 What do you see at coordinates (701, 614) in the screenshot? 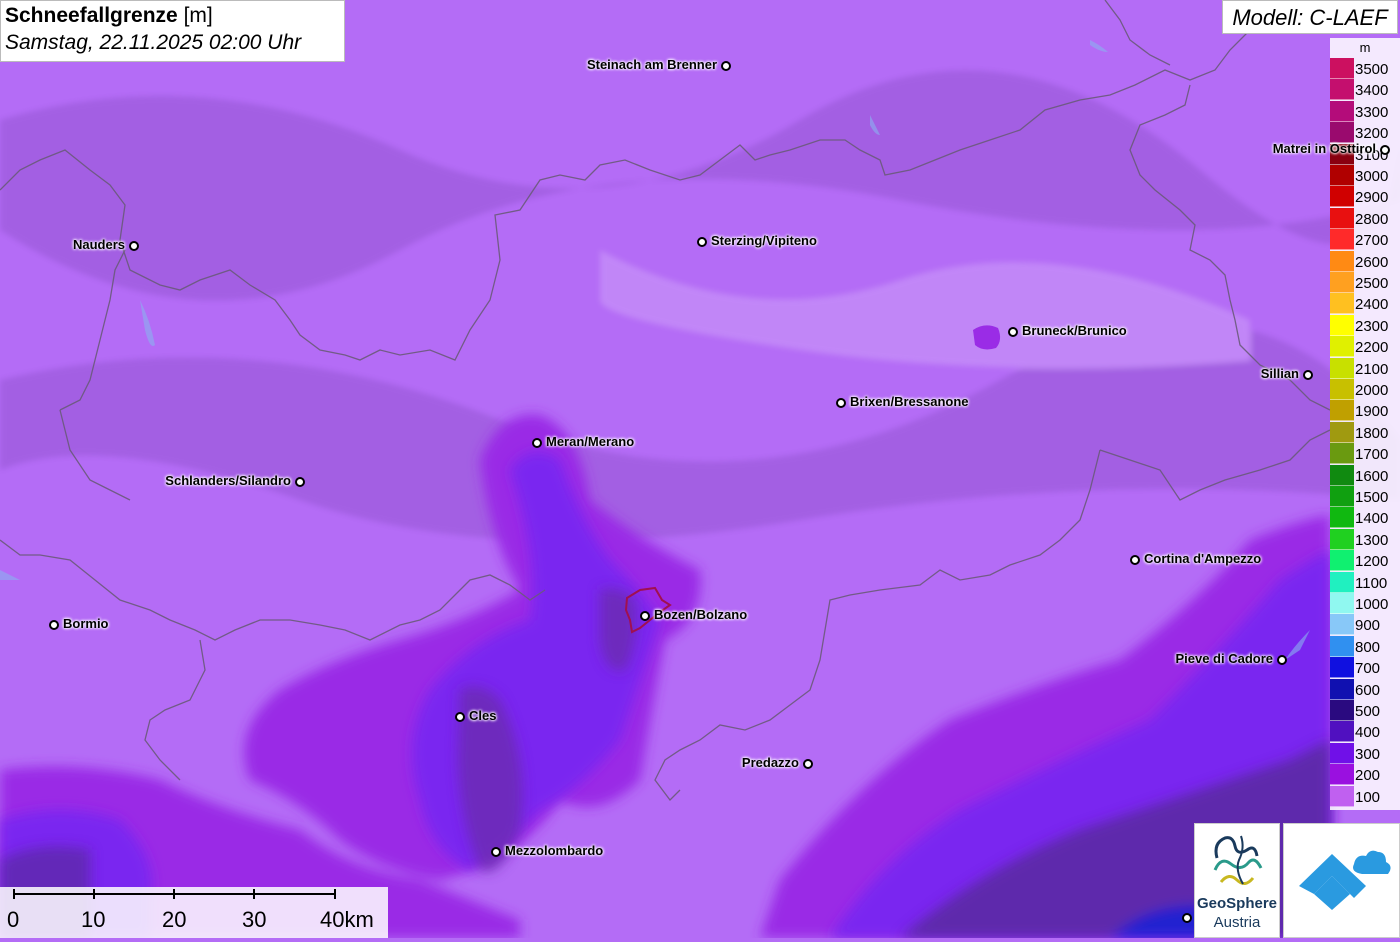
I see `city-label: Bozen/Bolzano` at bounding box center [701, 614].